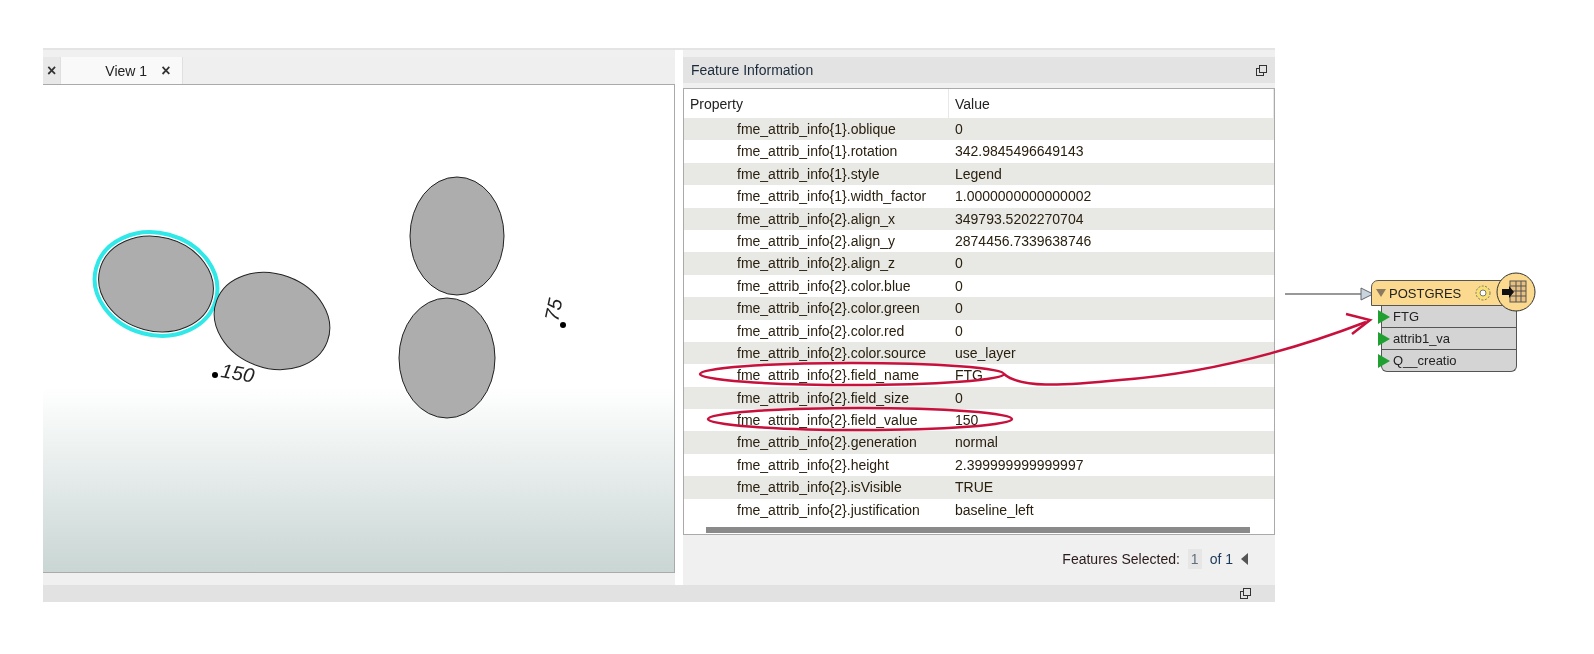 This screenshot has width=1594, height=654. I want to click on map-label: 75, so click(553, 309).